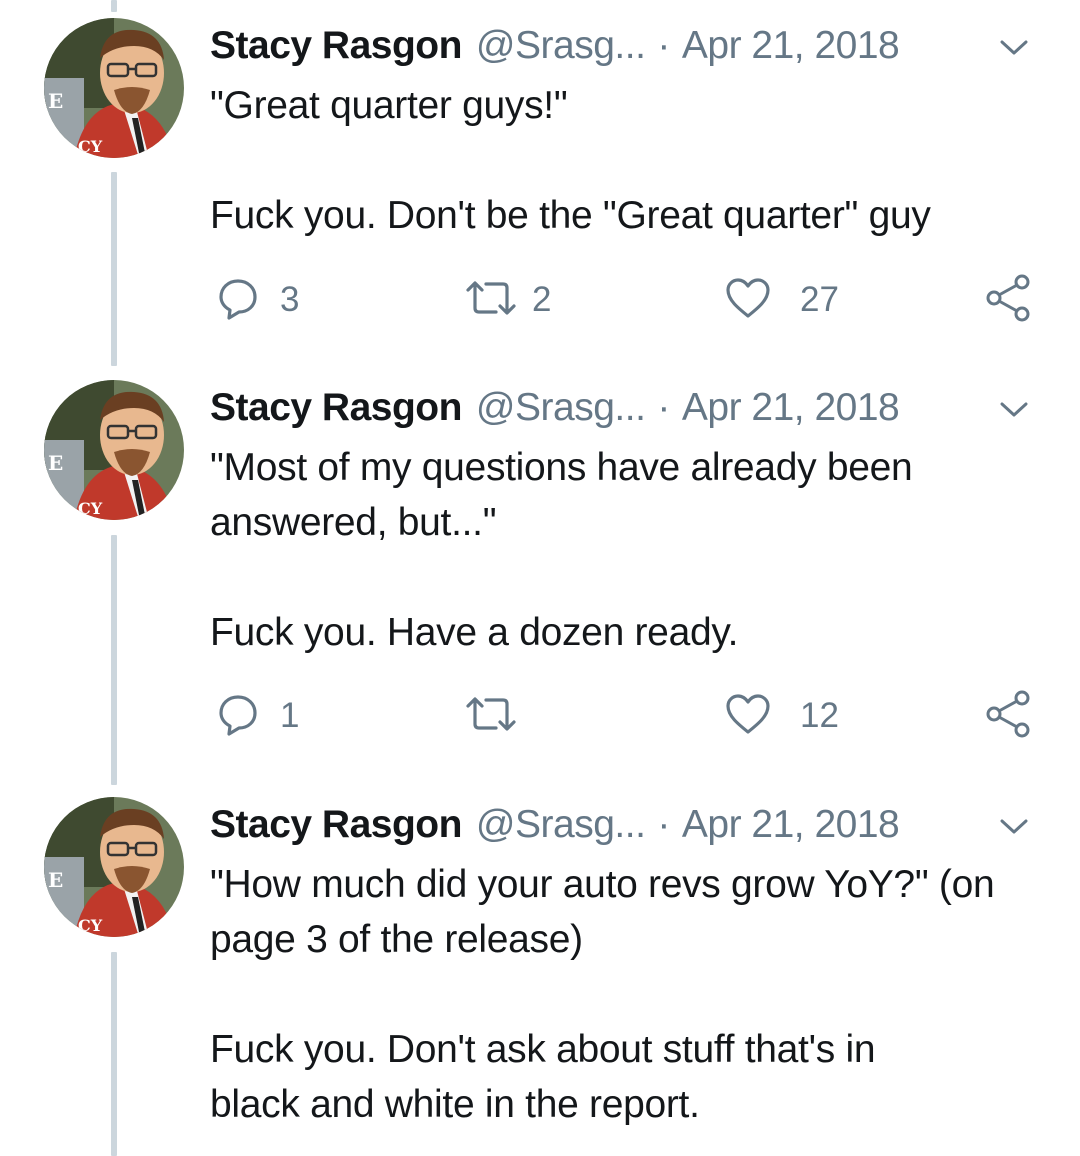 The width and height of the screenshot is (1080, 1156). I want to click on thread-line, so click(114, 6).